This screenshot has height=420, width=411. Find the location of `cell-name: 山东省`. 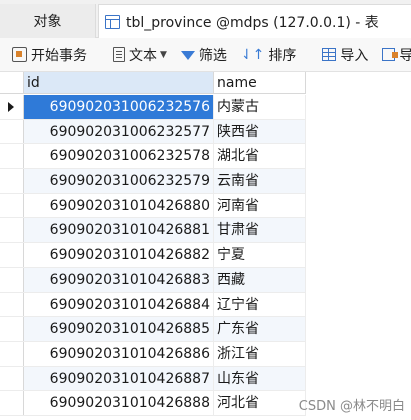

cell-name: 山东省 is located at coordinates (260, 378).